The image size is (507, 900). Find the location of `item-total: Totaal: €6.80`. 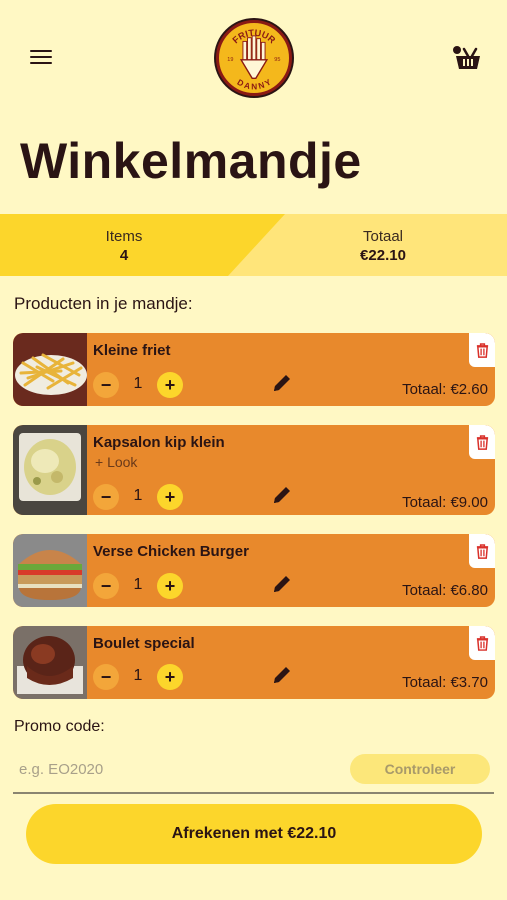

item-total: Totaal: €6.80 is located at coordinates (445, 590).